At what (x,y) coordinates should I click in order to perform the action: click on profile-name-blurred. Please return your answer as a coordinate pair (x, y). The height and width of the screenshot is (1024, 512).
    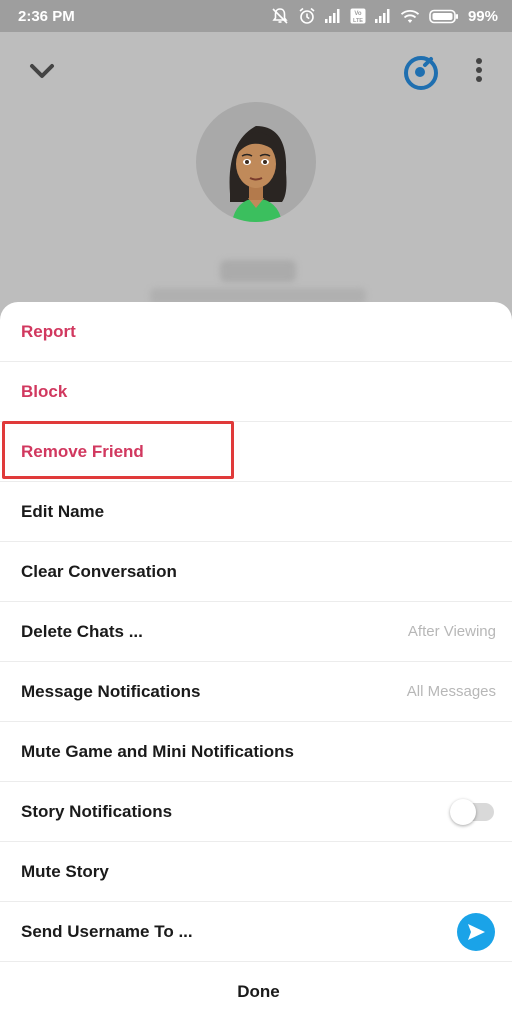
    Looking at the image, I should click on (258, 271).